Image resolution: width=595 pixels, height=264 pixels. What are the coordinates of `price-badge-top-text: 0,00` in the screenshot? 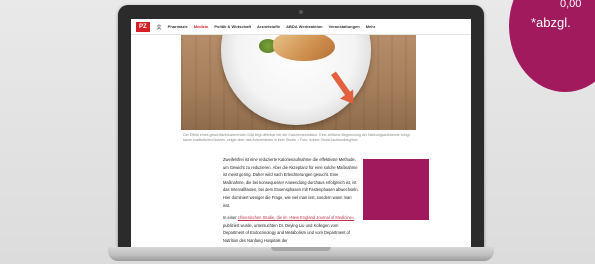 It's located at (571, 5).